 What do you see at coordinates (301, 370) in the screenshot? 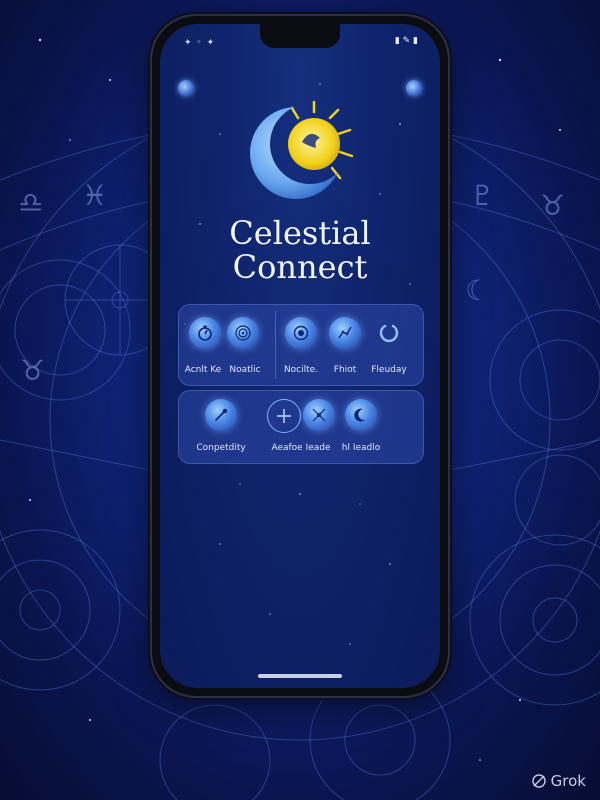
I see `feature-label: Nocilte.` at bounding box center [301, 370].